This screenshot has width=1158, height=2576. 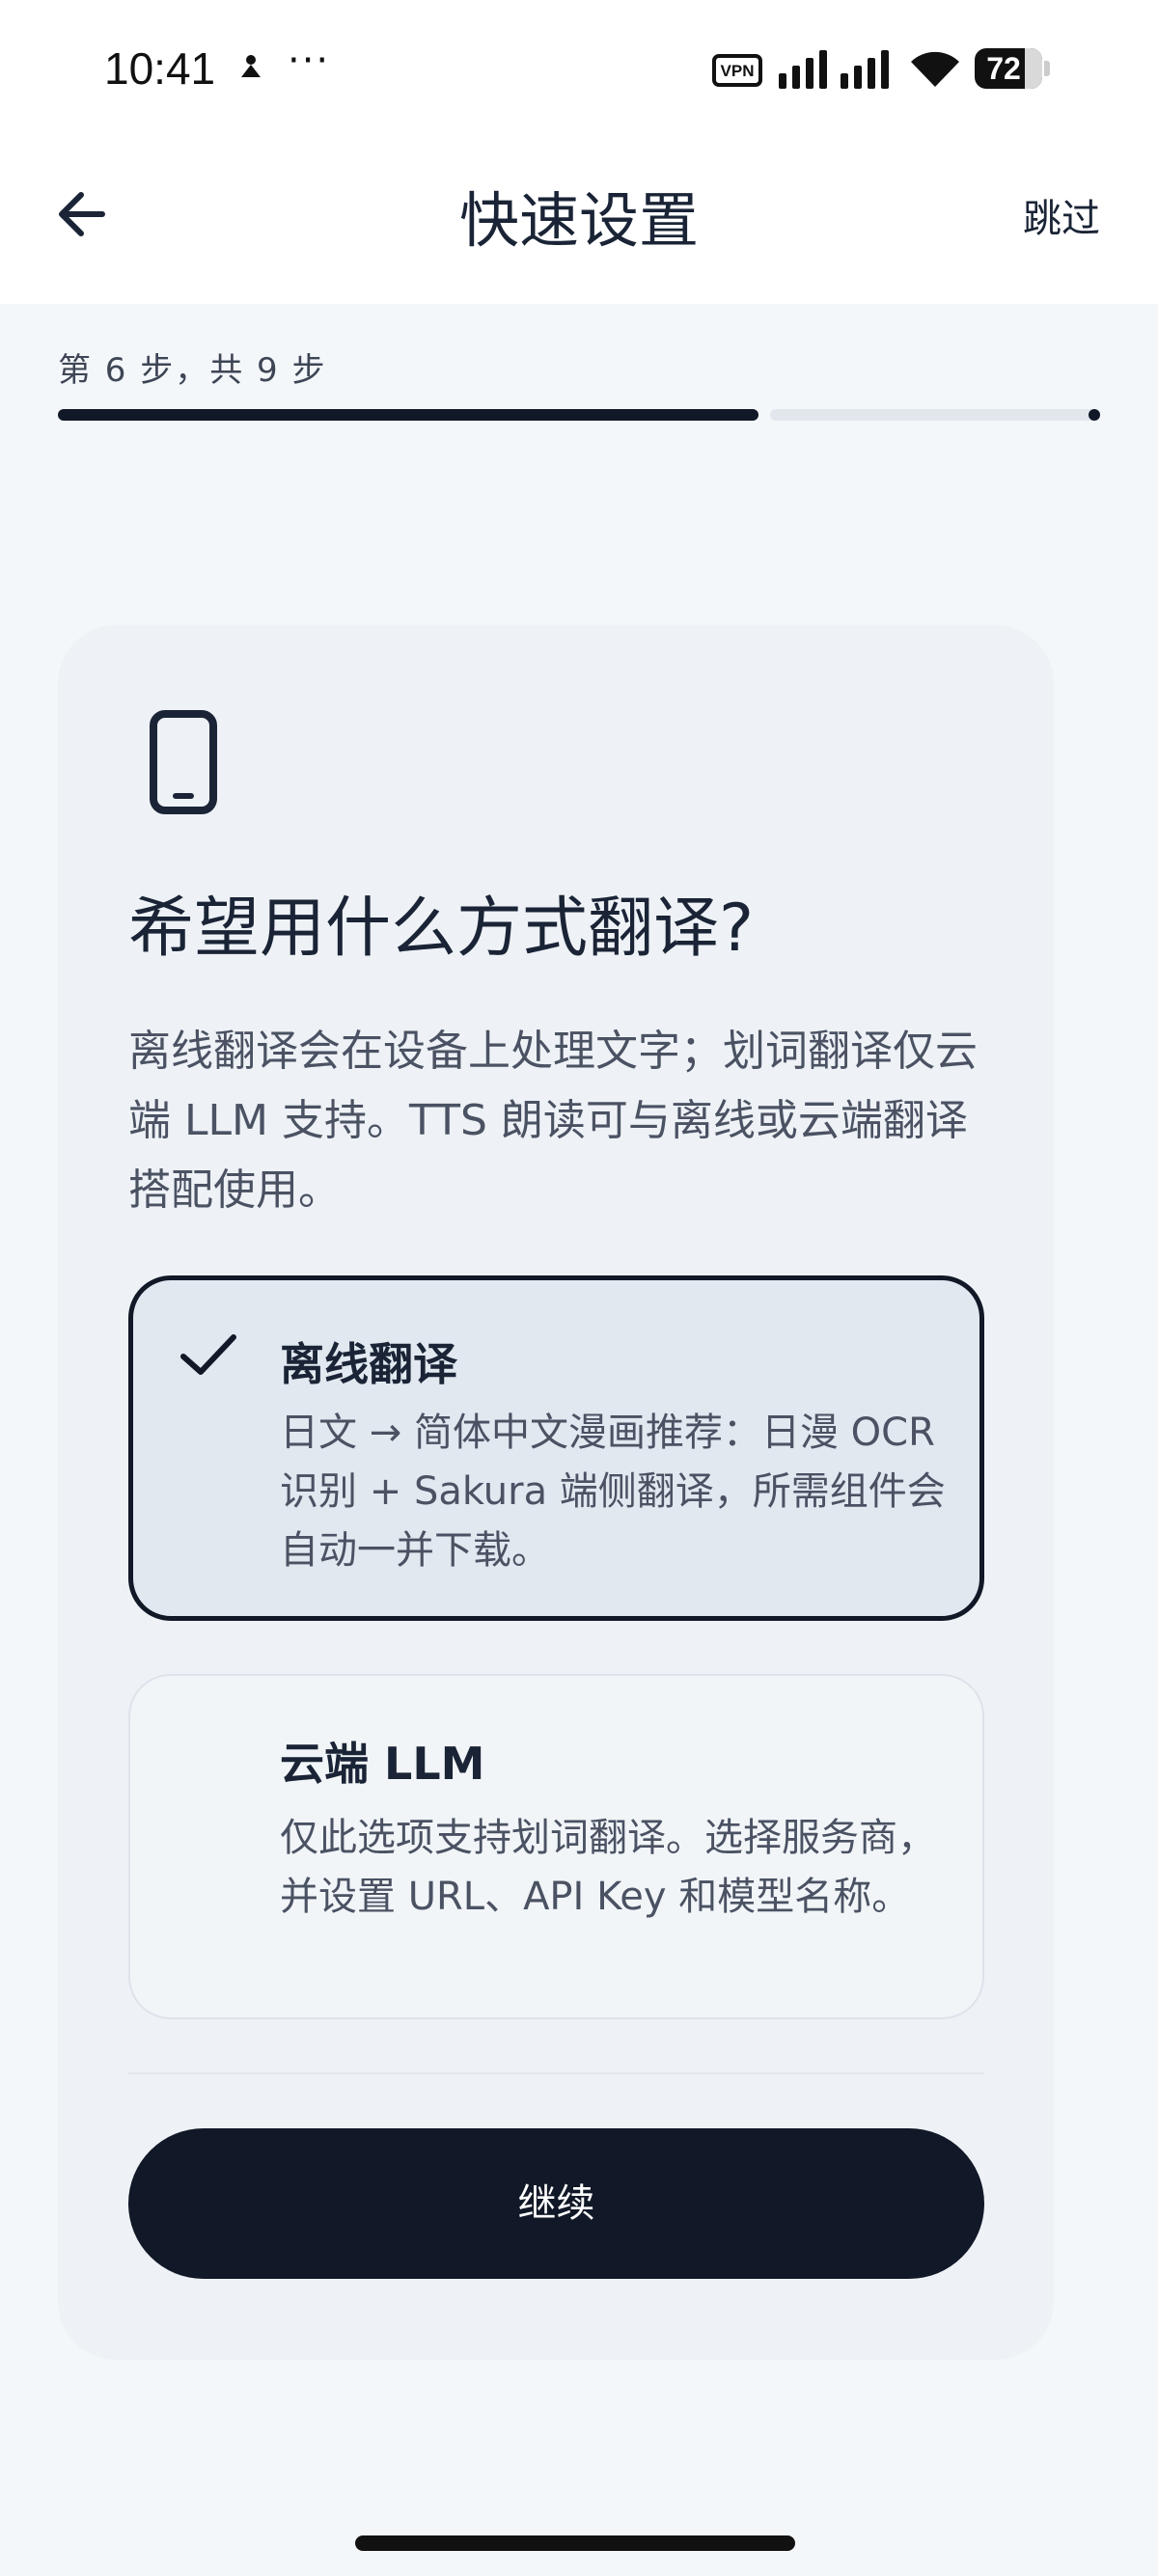 I want to click on wifi-icon, so click(x=935, y=69).